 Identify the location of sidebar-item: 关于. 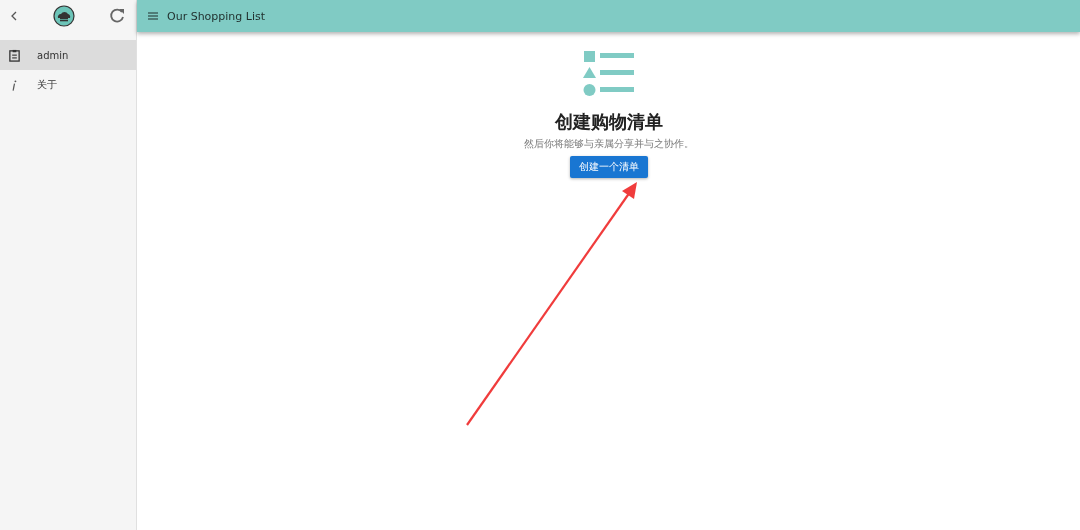
(68, 85).